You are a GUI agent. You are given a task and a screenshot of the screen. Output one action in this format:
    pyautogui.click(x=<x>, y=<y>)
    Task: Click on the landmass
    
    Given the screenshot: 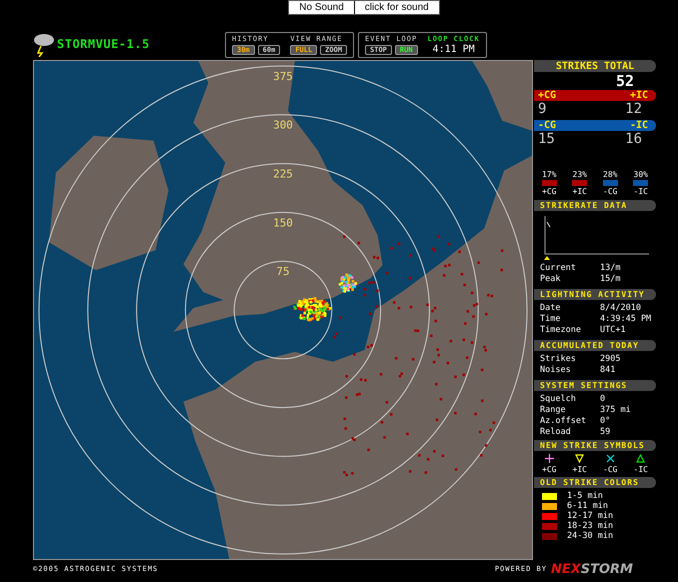 What is the action you would take?
    pyautogui.click(x=502, y=96)
    